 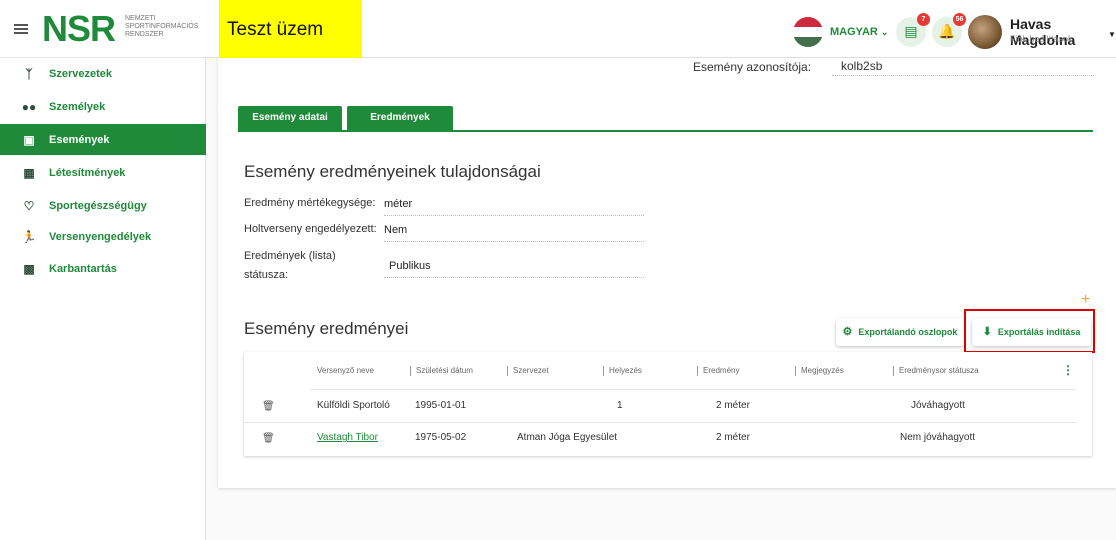 What do you see at coordinates (29, 236) in the screenshot?
I see `runner-icon: 🏃` at bounding box center [29, 236].